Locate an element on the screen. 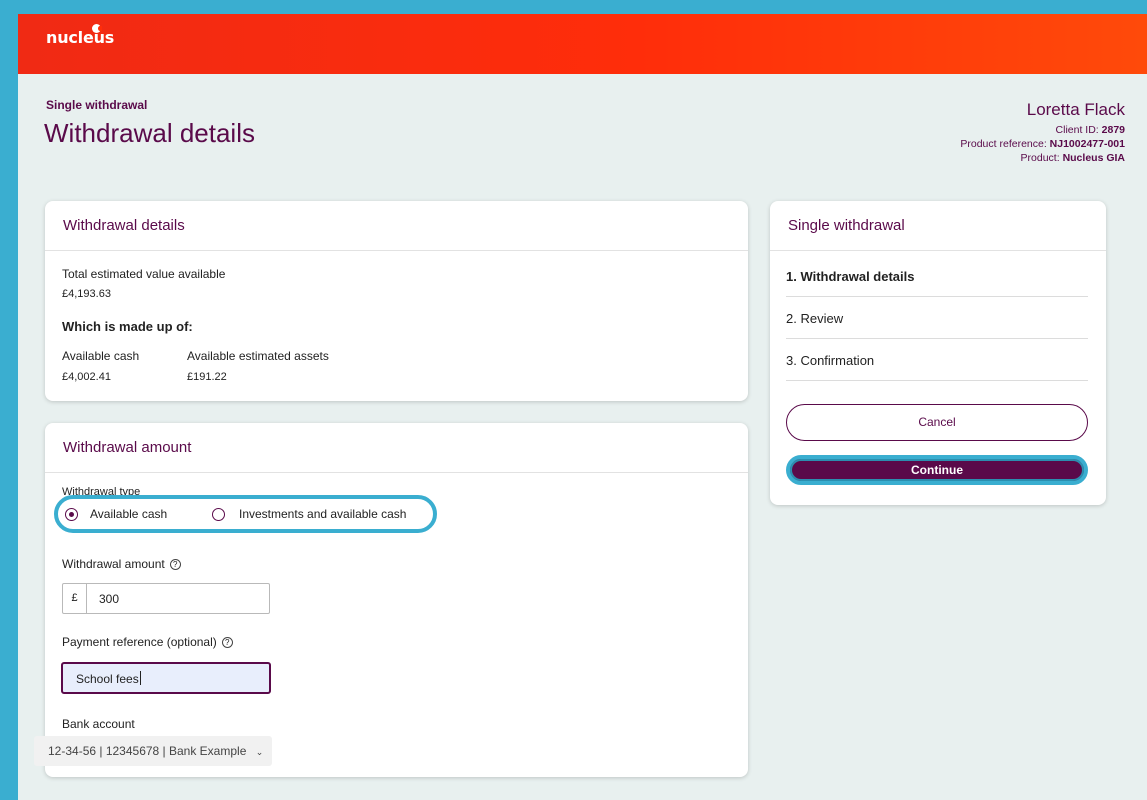  logo-mark-icon is located at coordinates (97, 28).